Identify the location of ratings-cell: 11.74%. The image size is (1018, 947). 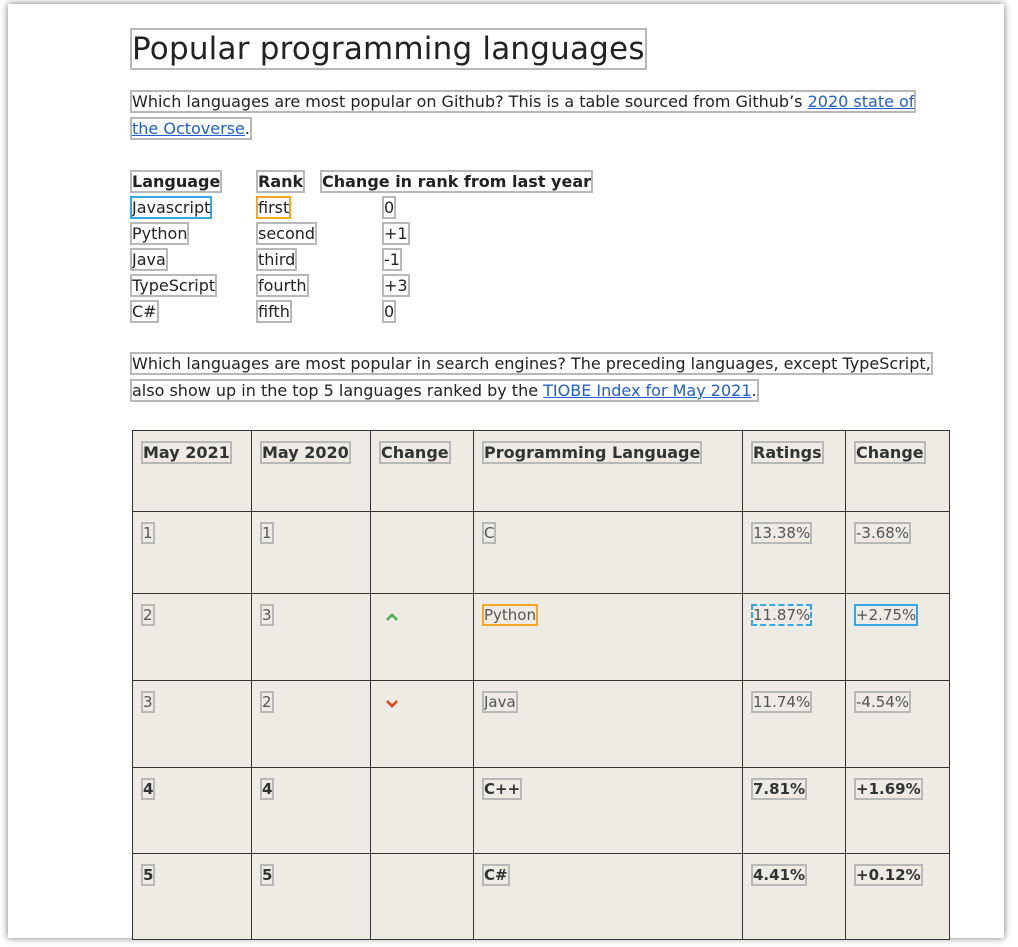
(781, 702).